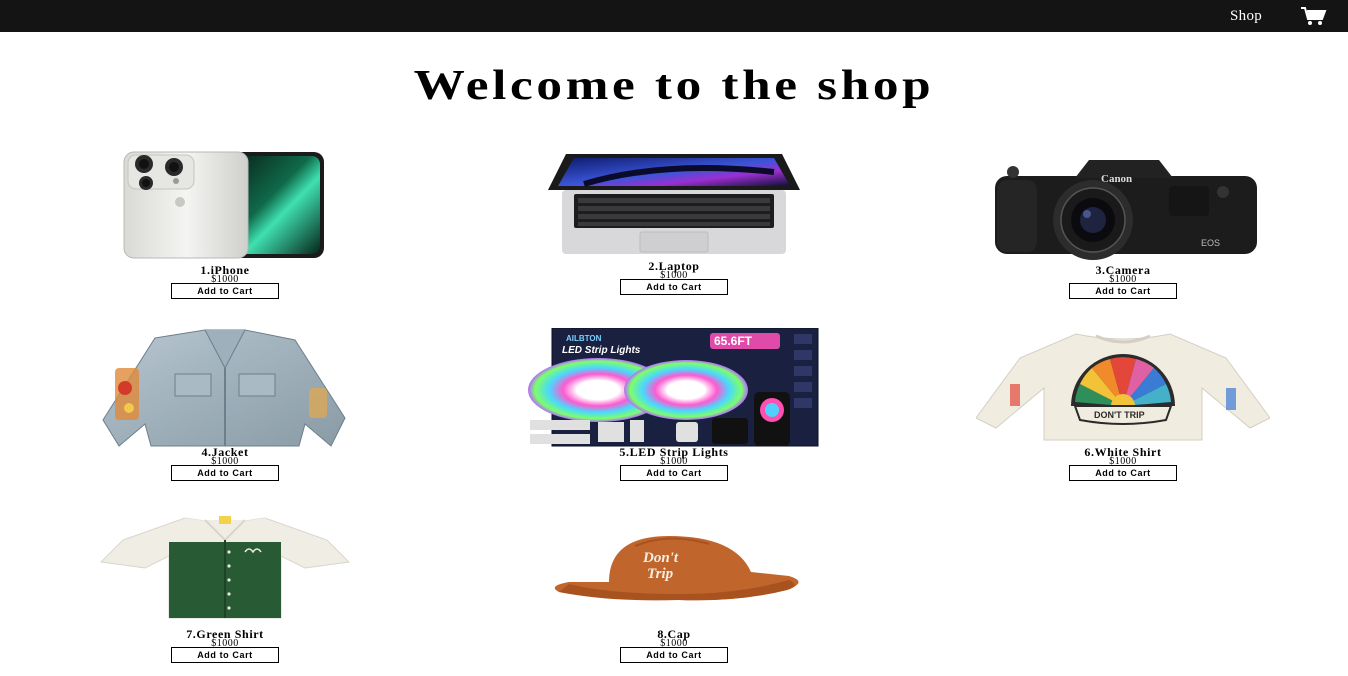 Image resolution: width=1348 pixels, height=676 pixels. Describe the element at coordinates (673, 387) in the screenshot. I see `led-strip-image: AILBTON LED Strip Lights 65.6FT` at that location.